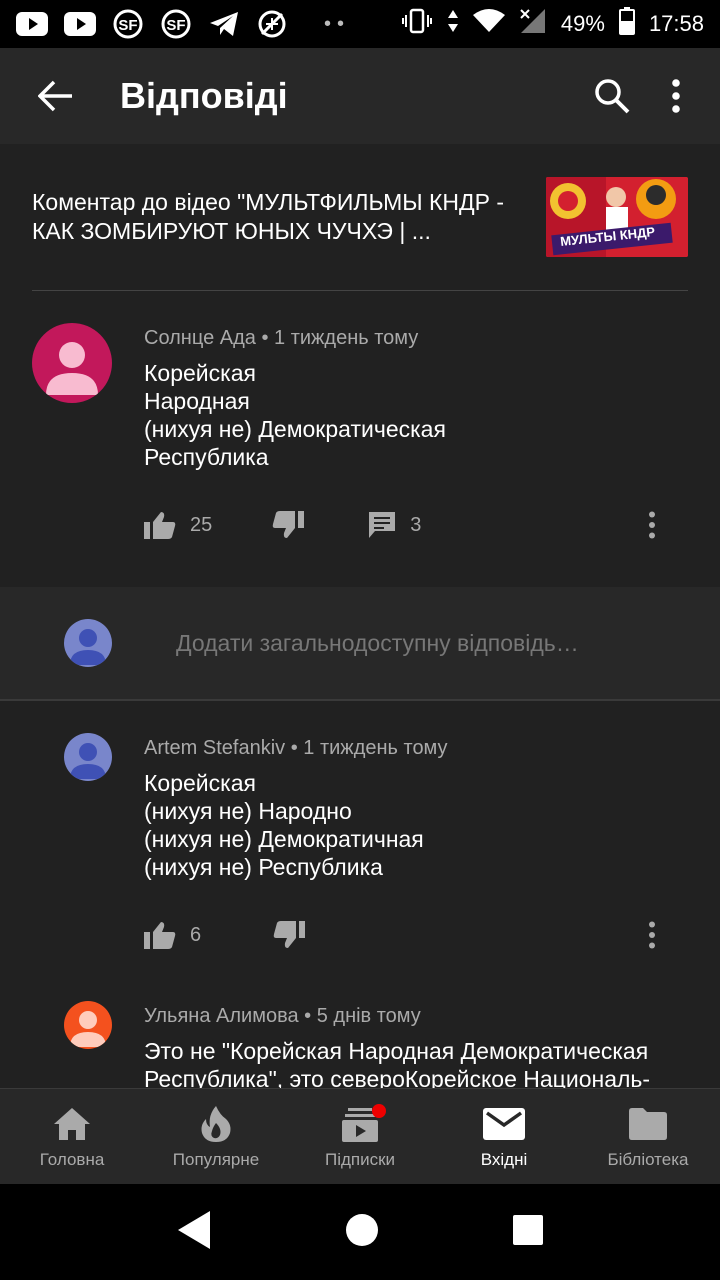 The height and width of the screenshot is (1280, 720). What do you see at coordinates (626, 24) in the screenshot?
I see `battery-icon` at bounding box center [626, 24].